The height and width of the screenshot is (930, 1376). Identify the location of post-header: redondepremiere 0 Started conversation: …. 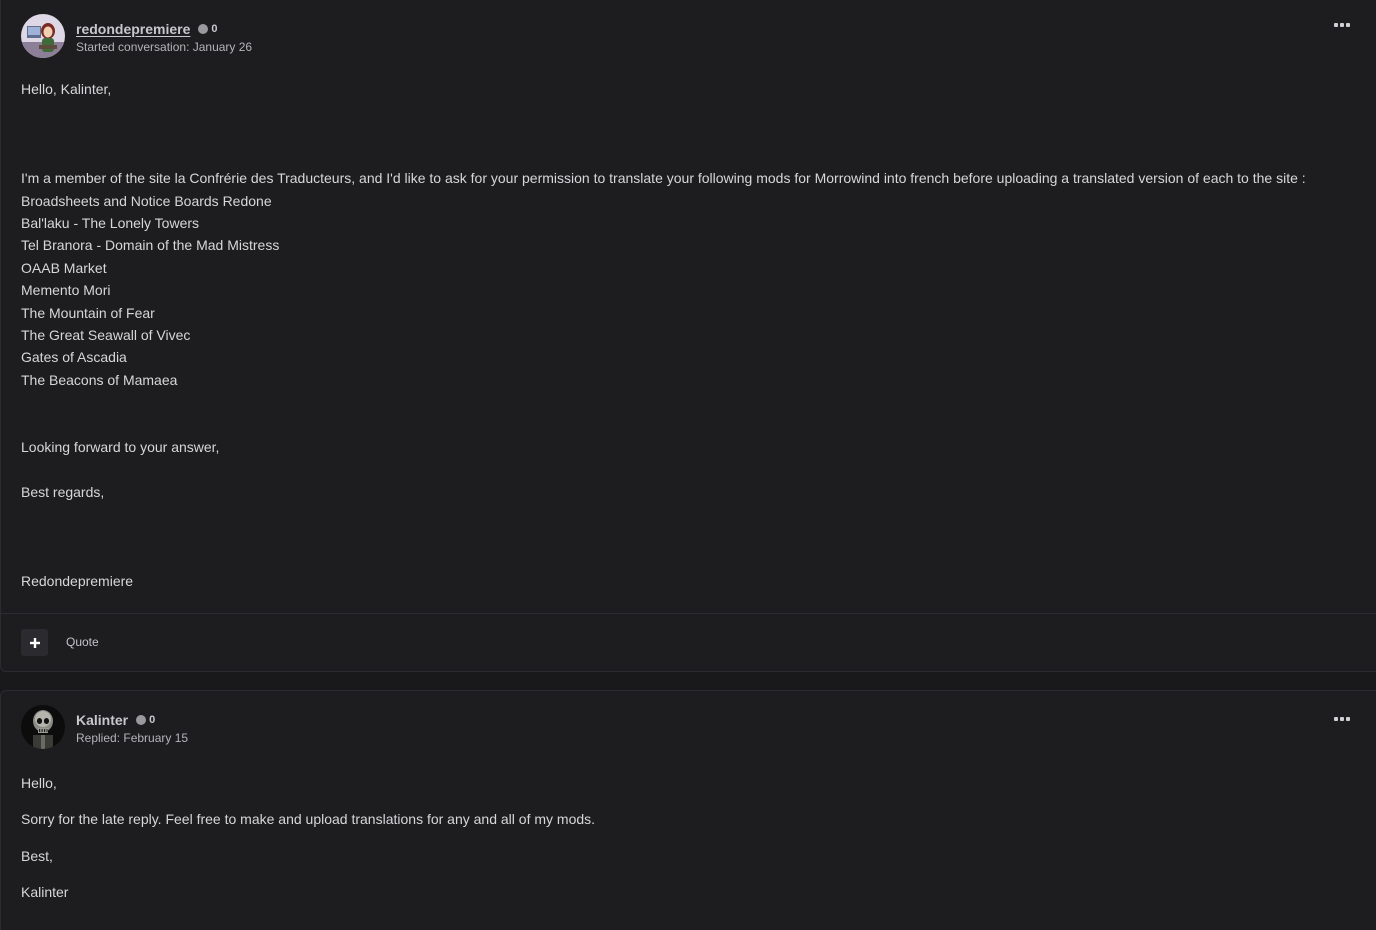
(136, 36).